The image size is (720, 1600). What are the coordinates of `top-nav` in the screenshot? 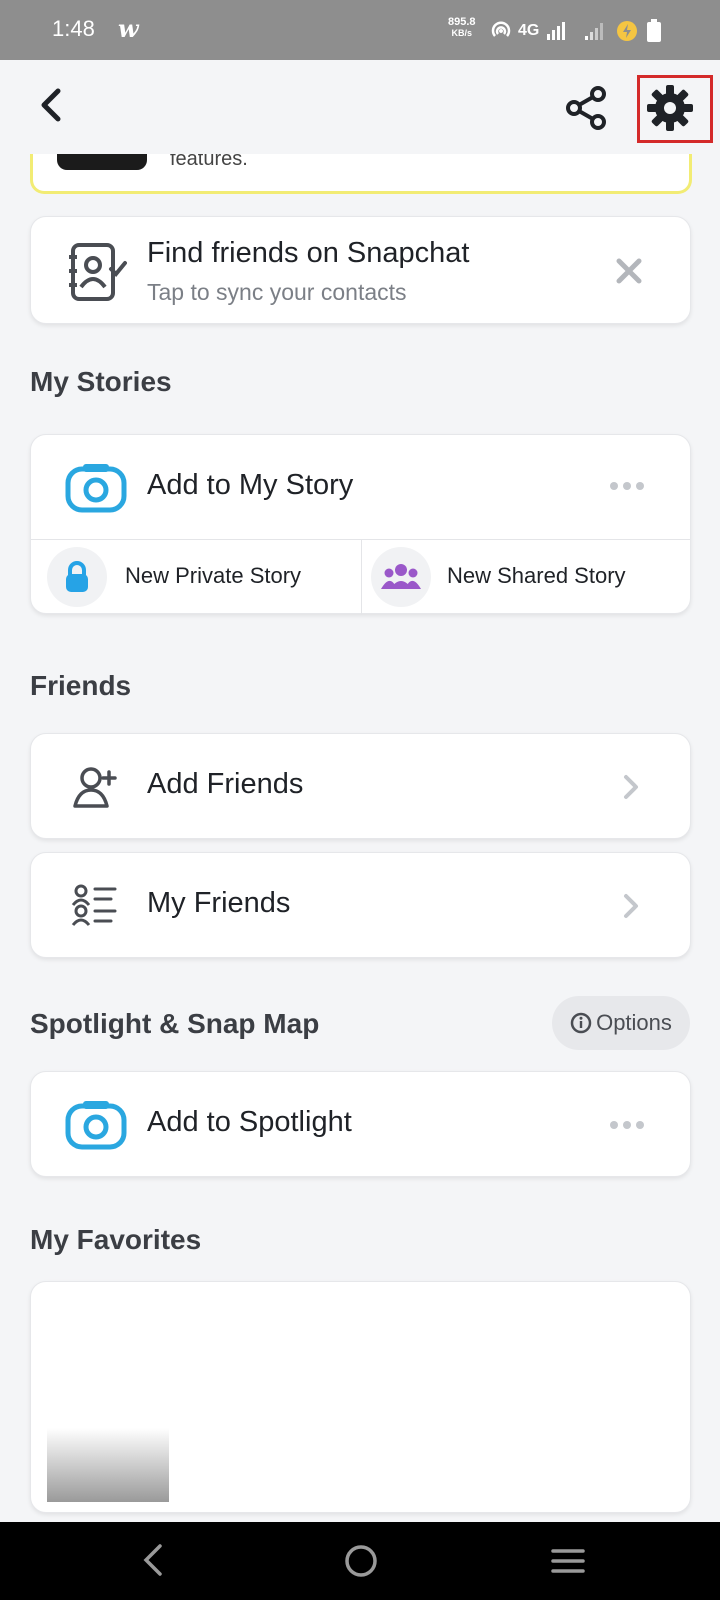 It's located at (360, 107).